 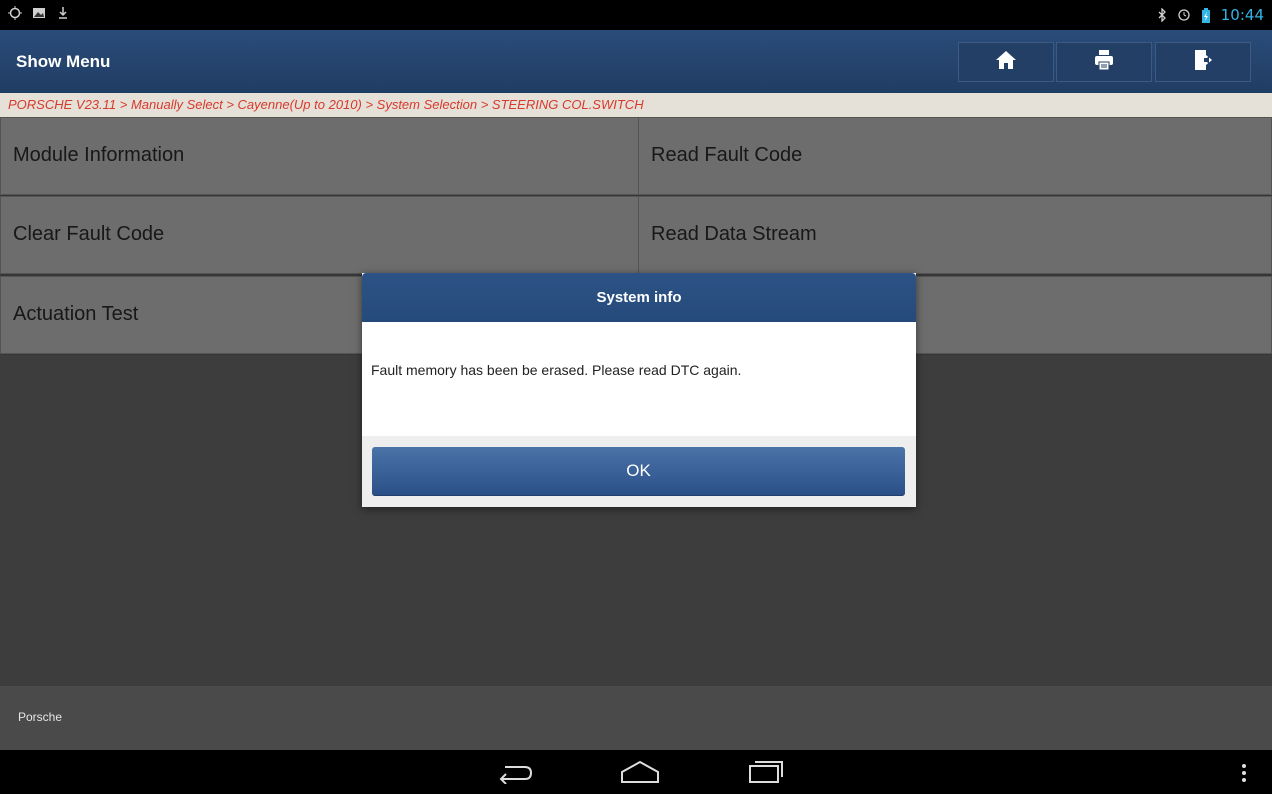 I want to click on dialog-footer: OK, so click(x=639, y=471).